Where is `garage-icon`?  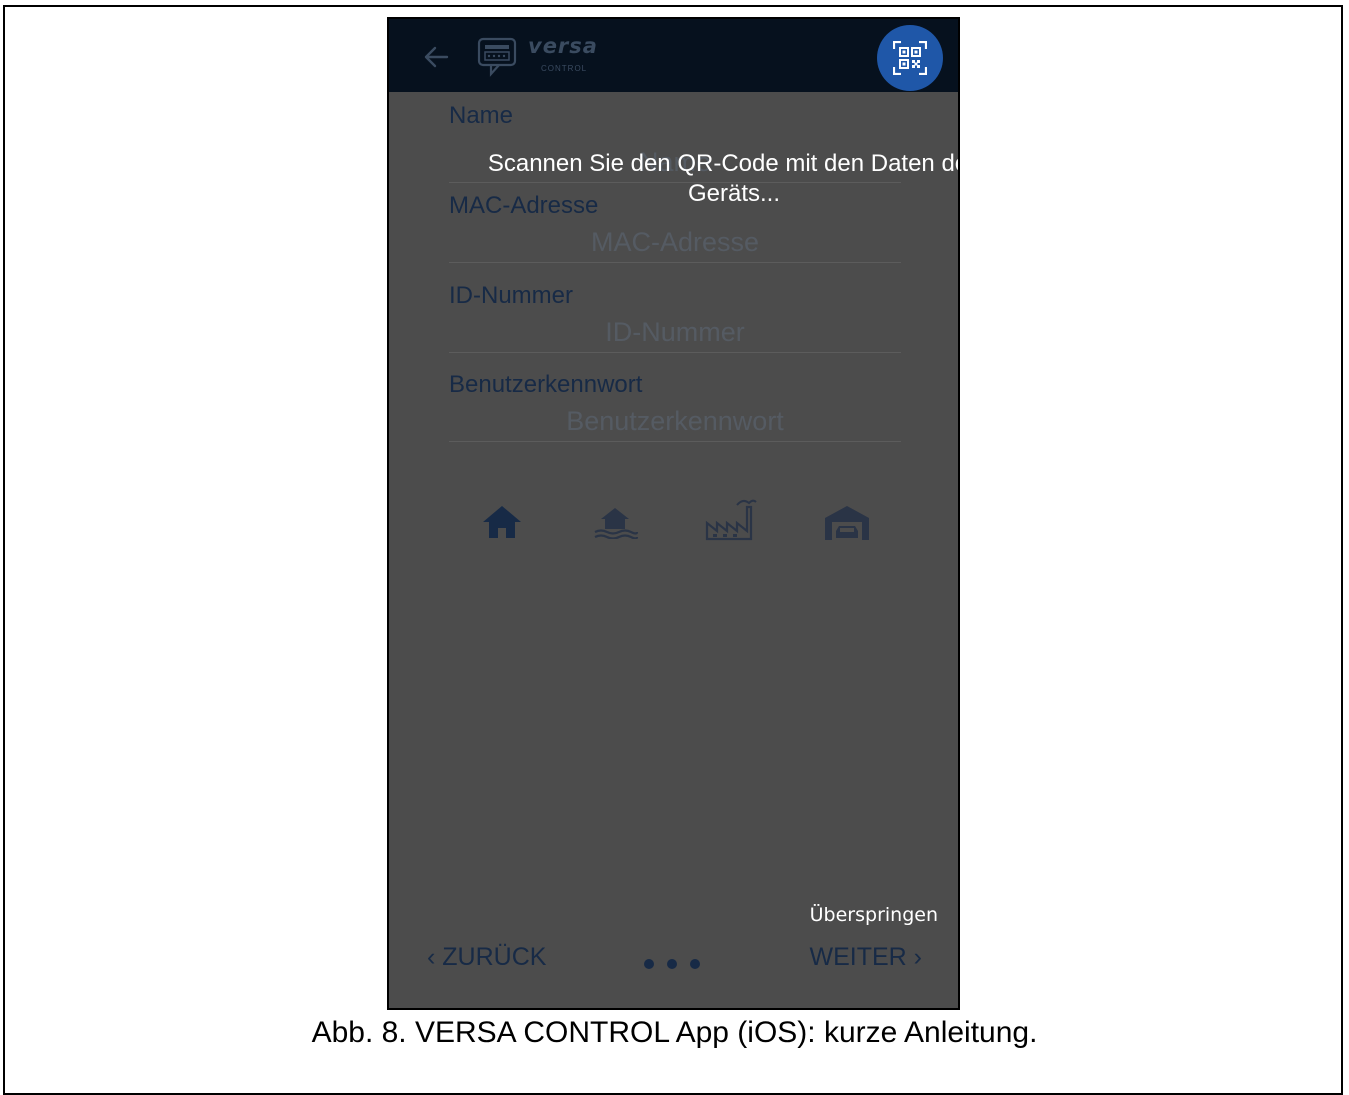 garage-icon is located at coordinates (847, 523).